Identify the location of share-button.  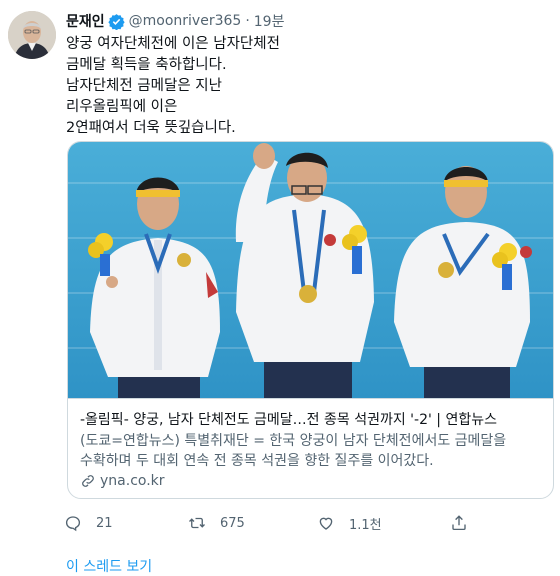
(466, 523).